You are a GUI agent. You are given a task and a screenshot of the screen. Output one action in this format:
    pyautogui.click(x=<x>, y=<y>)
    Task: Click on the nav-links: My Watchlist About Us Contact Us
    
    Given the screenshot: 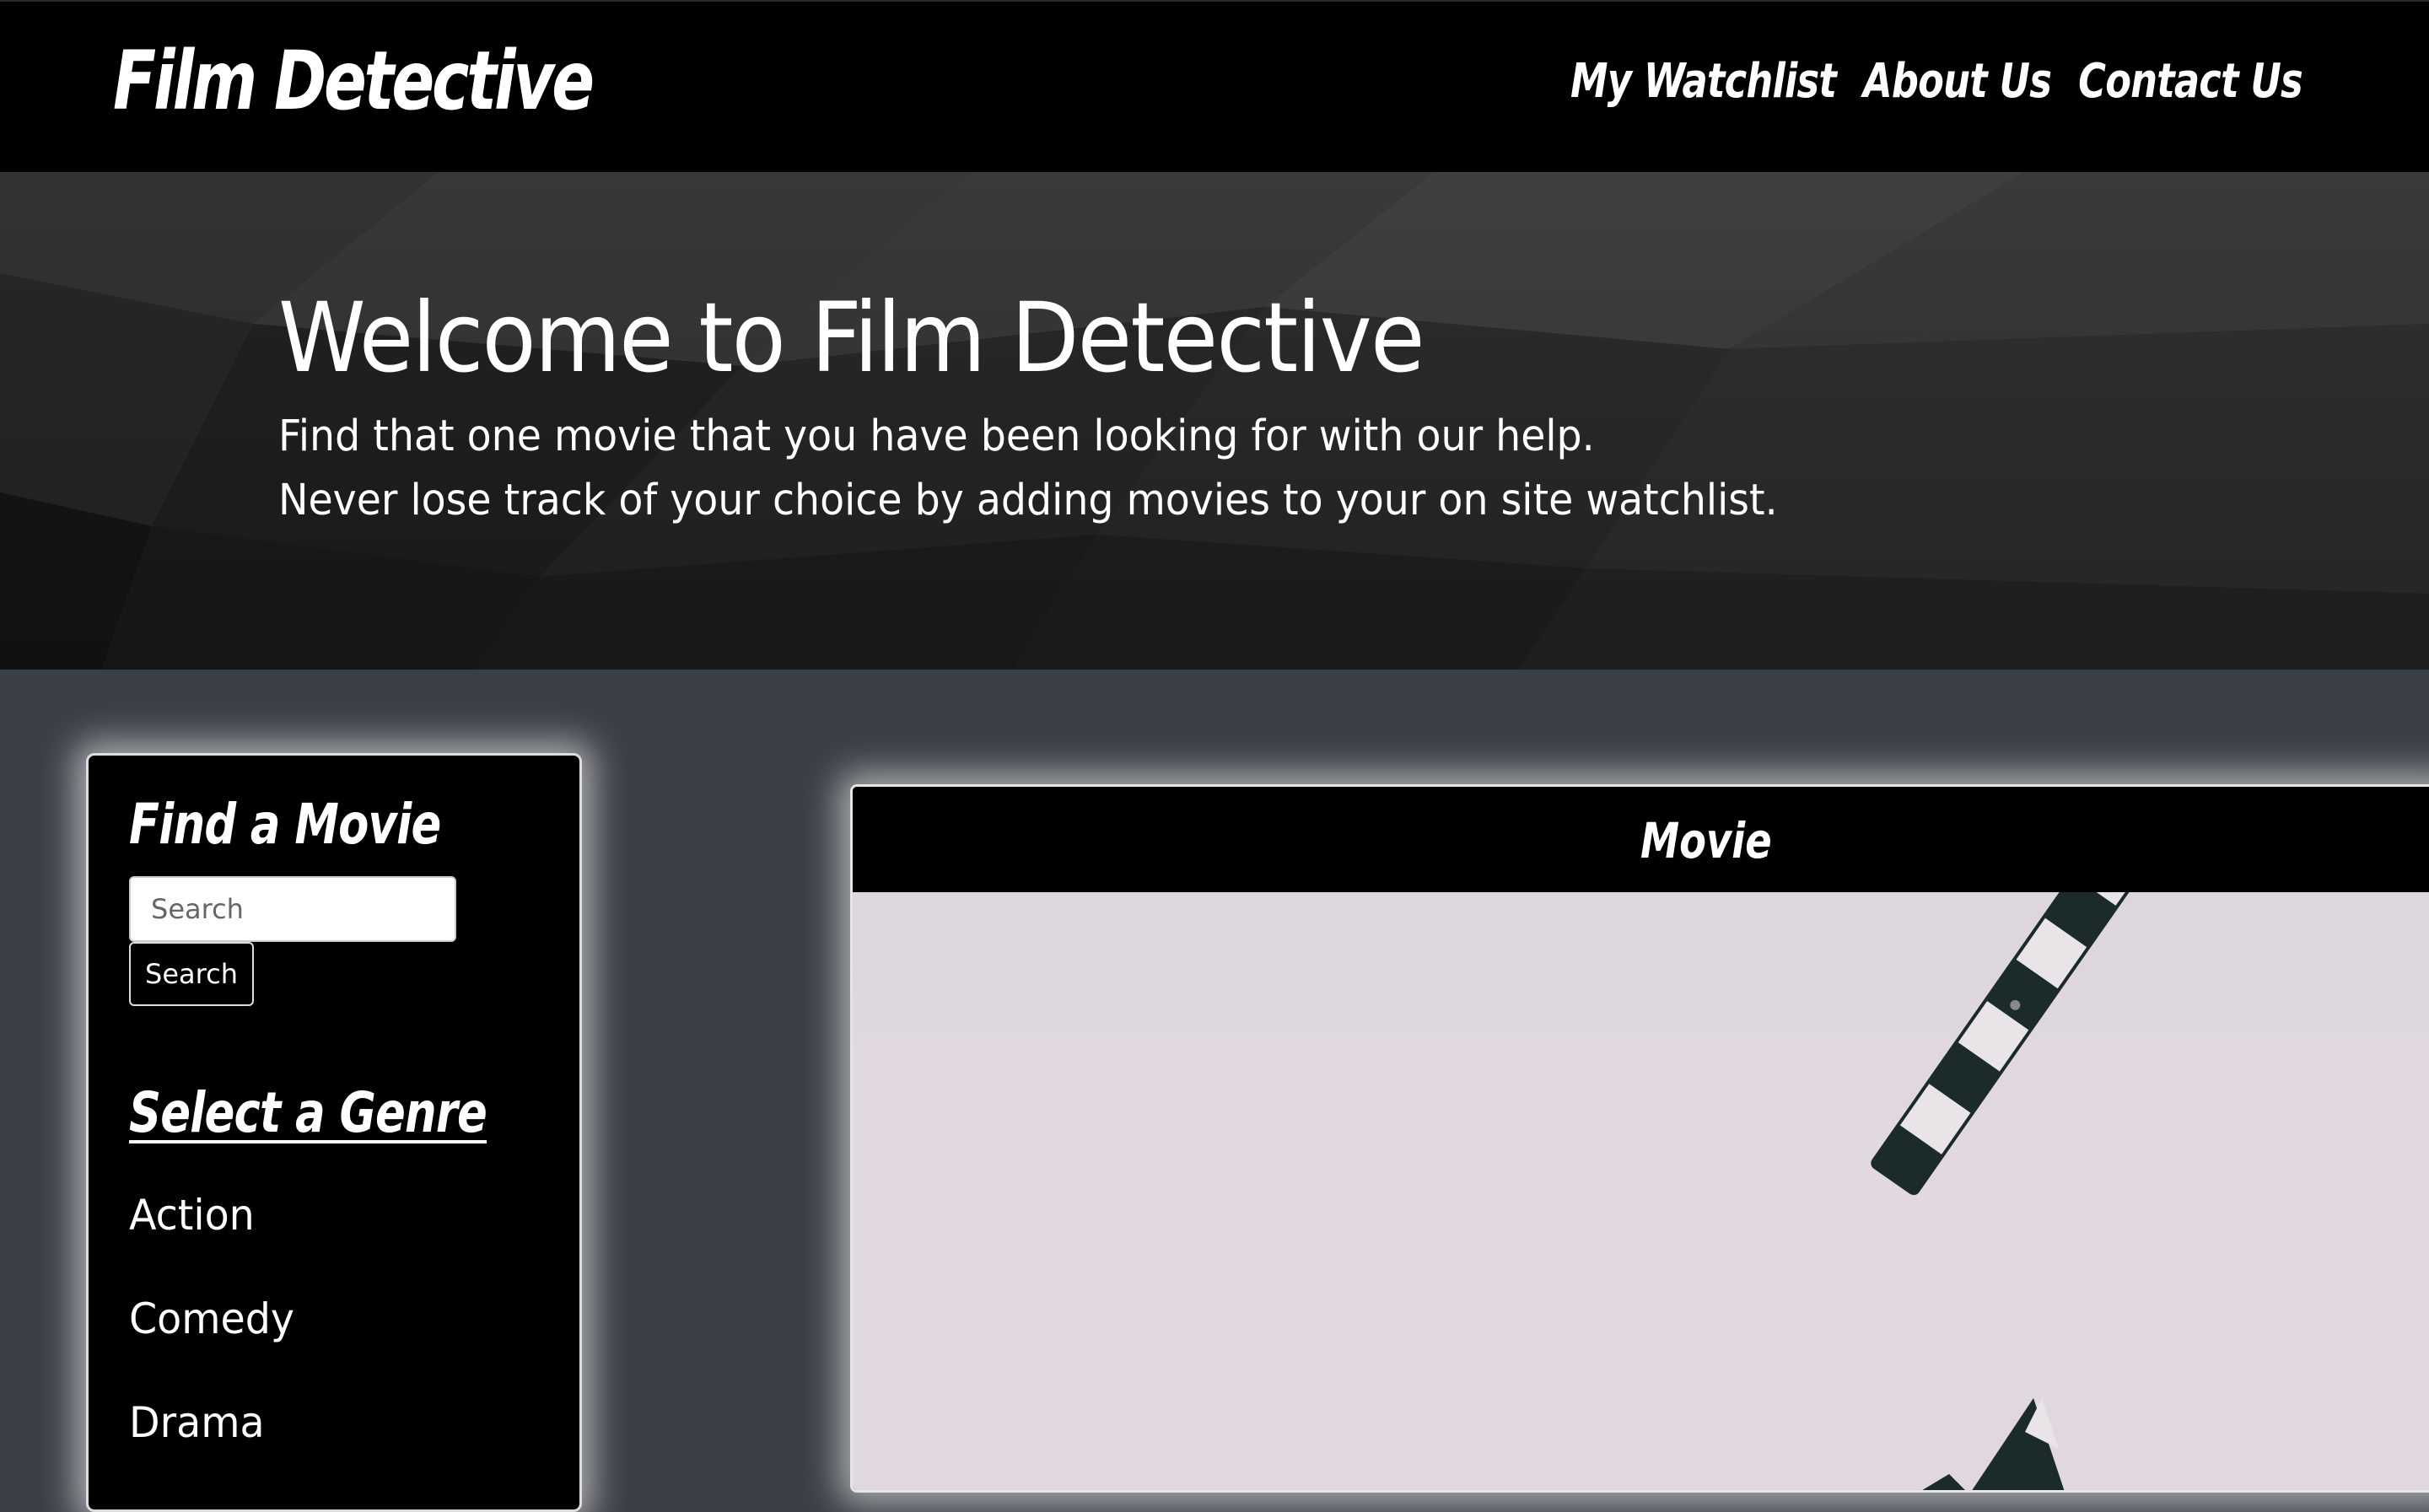 What is the action you would take?
    pyautogui.click(x=1923, y=81)
    